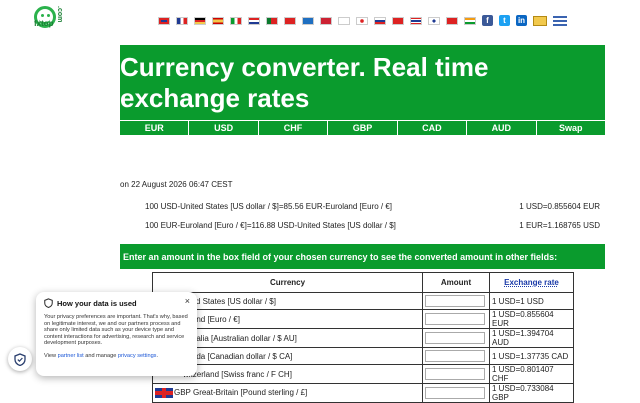 This screenshot has width=640, height=403. I want to click on header-exchange-rate: Exchange rate, so click(531, 282).